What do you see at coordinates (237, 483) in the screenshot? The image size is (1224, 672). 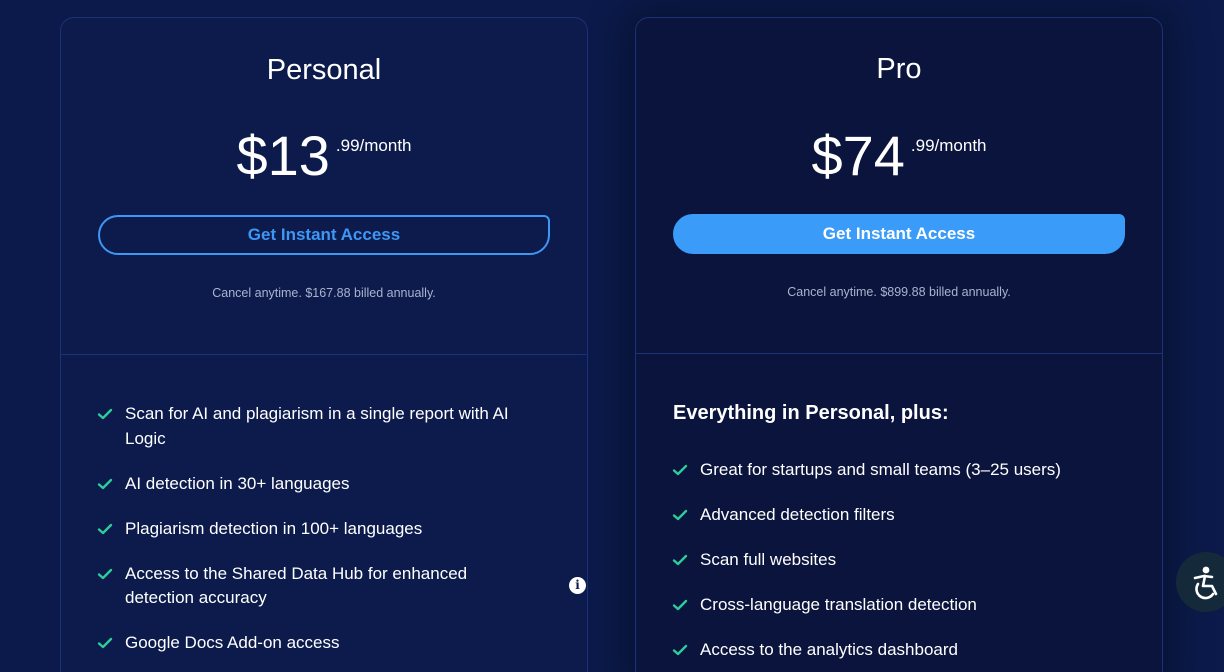 I see `feature-text: AI detection in 30+ languages` at bounding box center [237, 483].